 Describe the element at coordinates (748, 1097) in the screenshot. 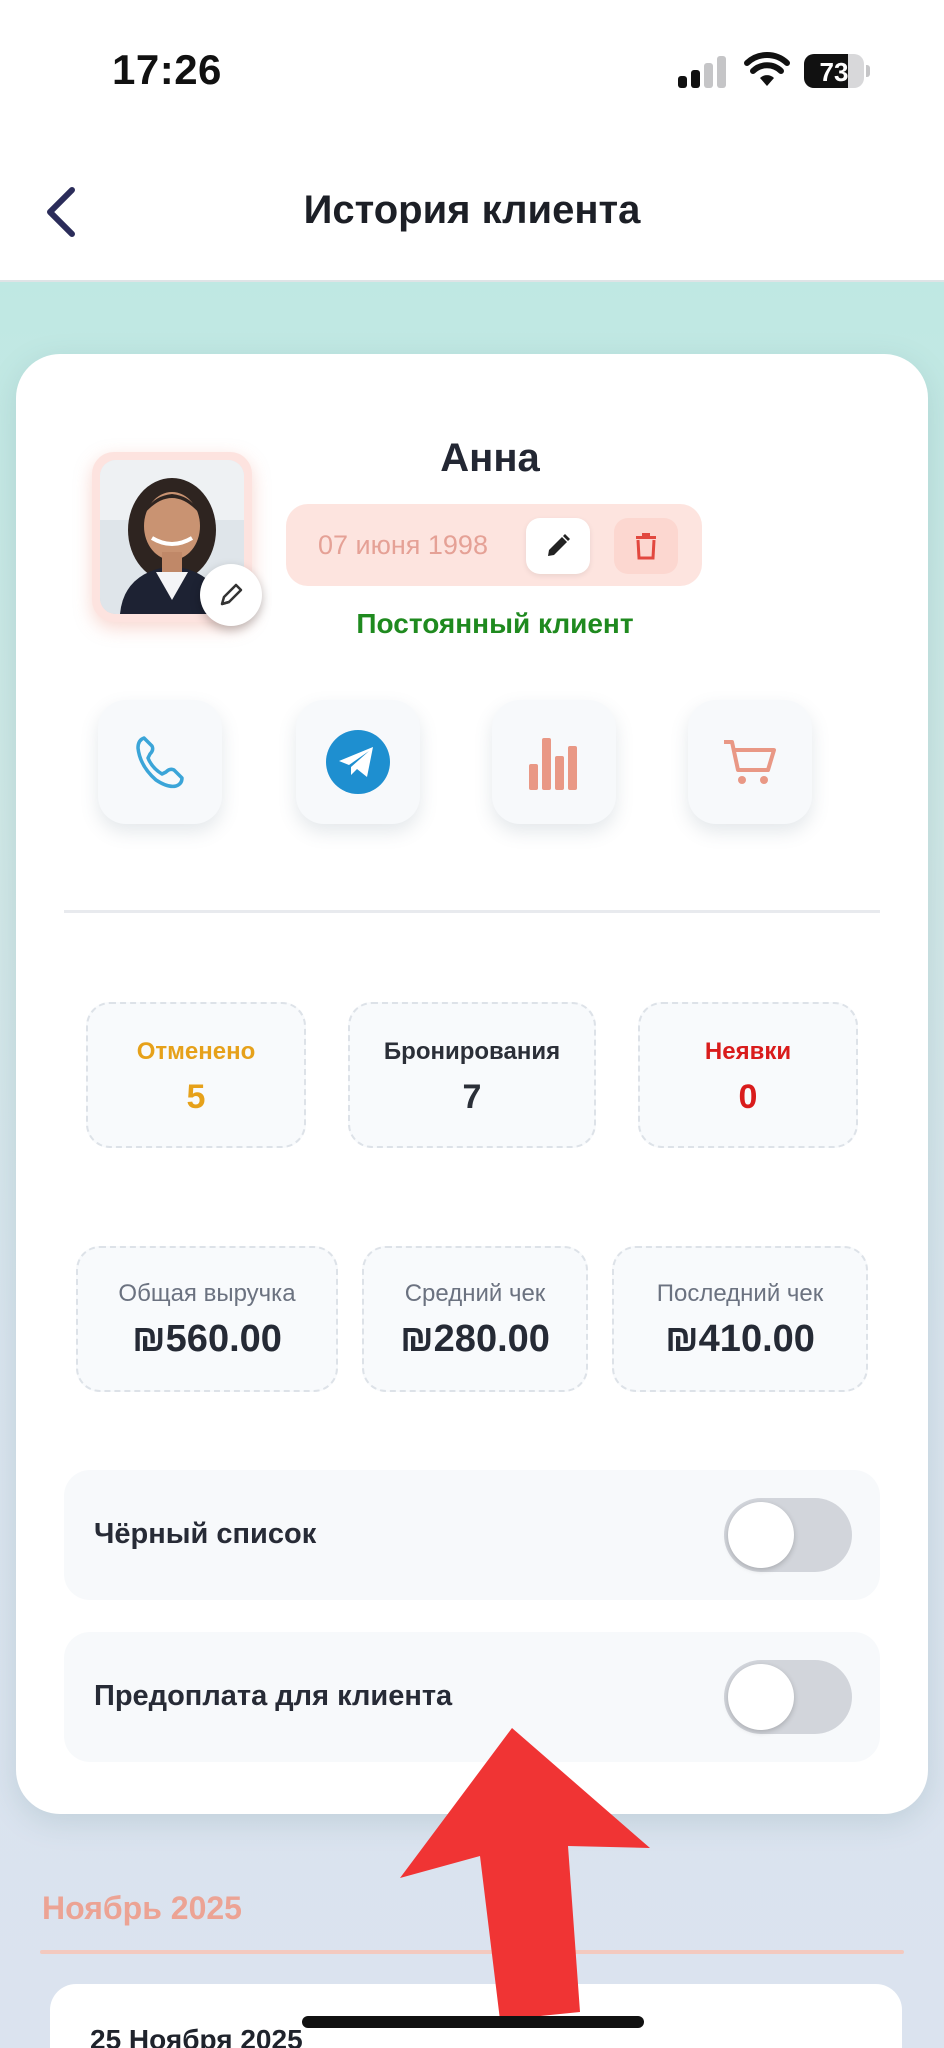

I see `stat-value: 0` at that location.